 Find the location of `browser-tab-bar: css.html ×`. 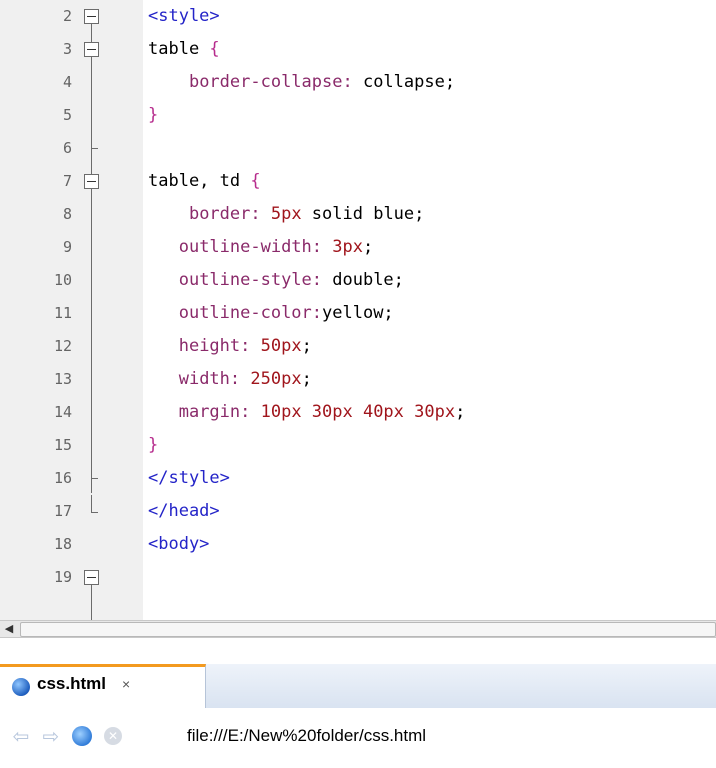

browser-tab-bar: css.html × is located at coordinates (358, 686).